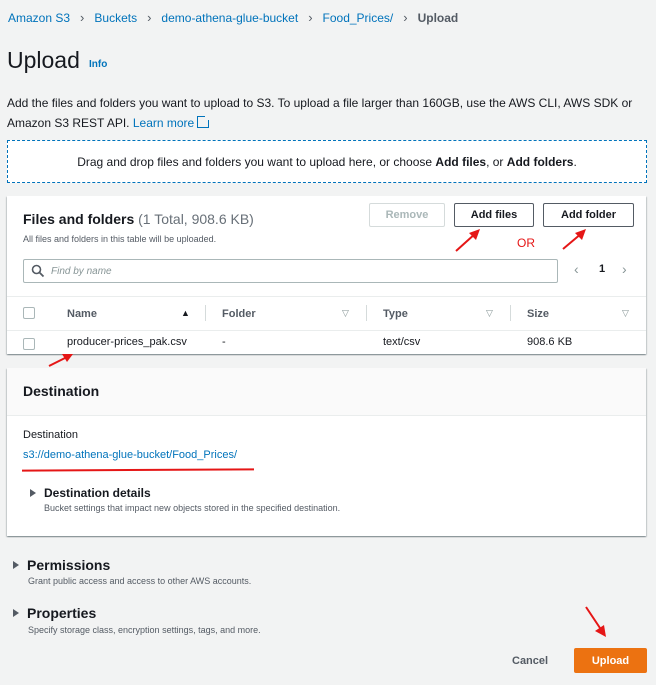 This screenshot has width=656, height=685. I want to click on cancel-button: Cancel, so click(530, 661).